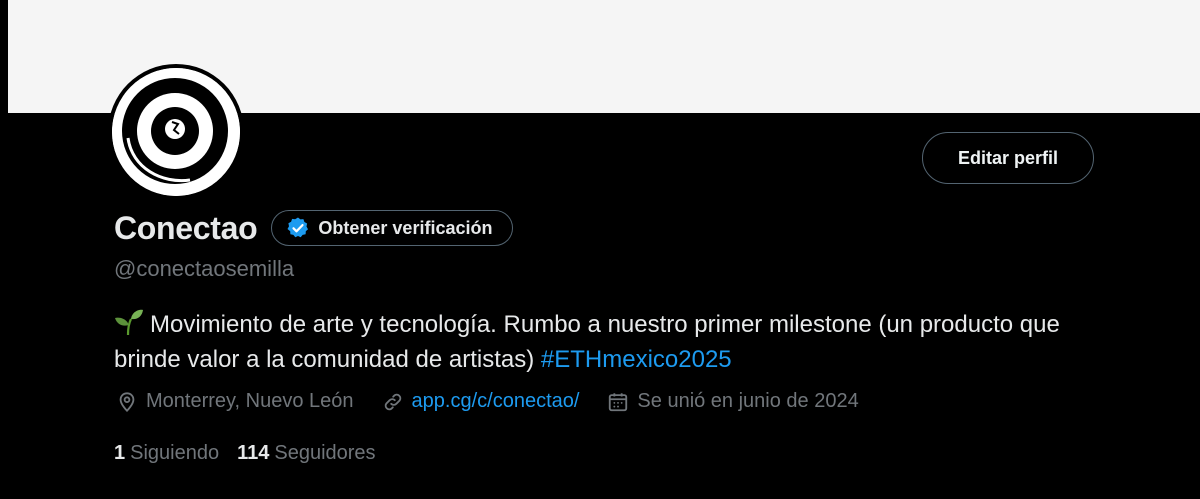  Describe the element at coordinates (392, 401) in the screenshot. I see `link-icon` at that location.